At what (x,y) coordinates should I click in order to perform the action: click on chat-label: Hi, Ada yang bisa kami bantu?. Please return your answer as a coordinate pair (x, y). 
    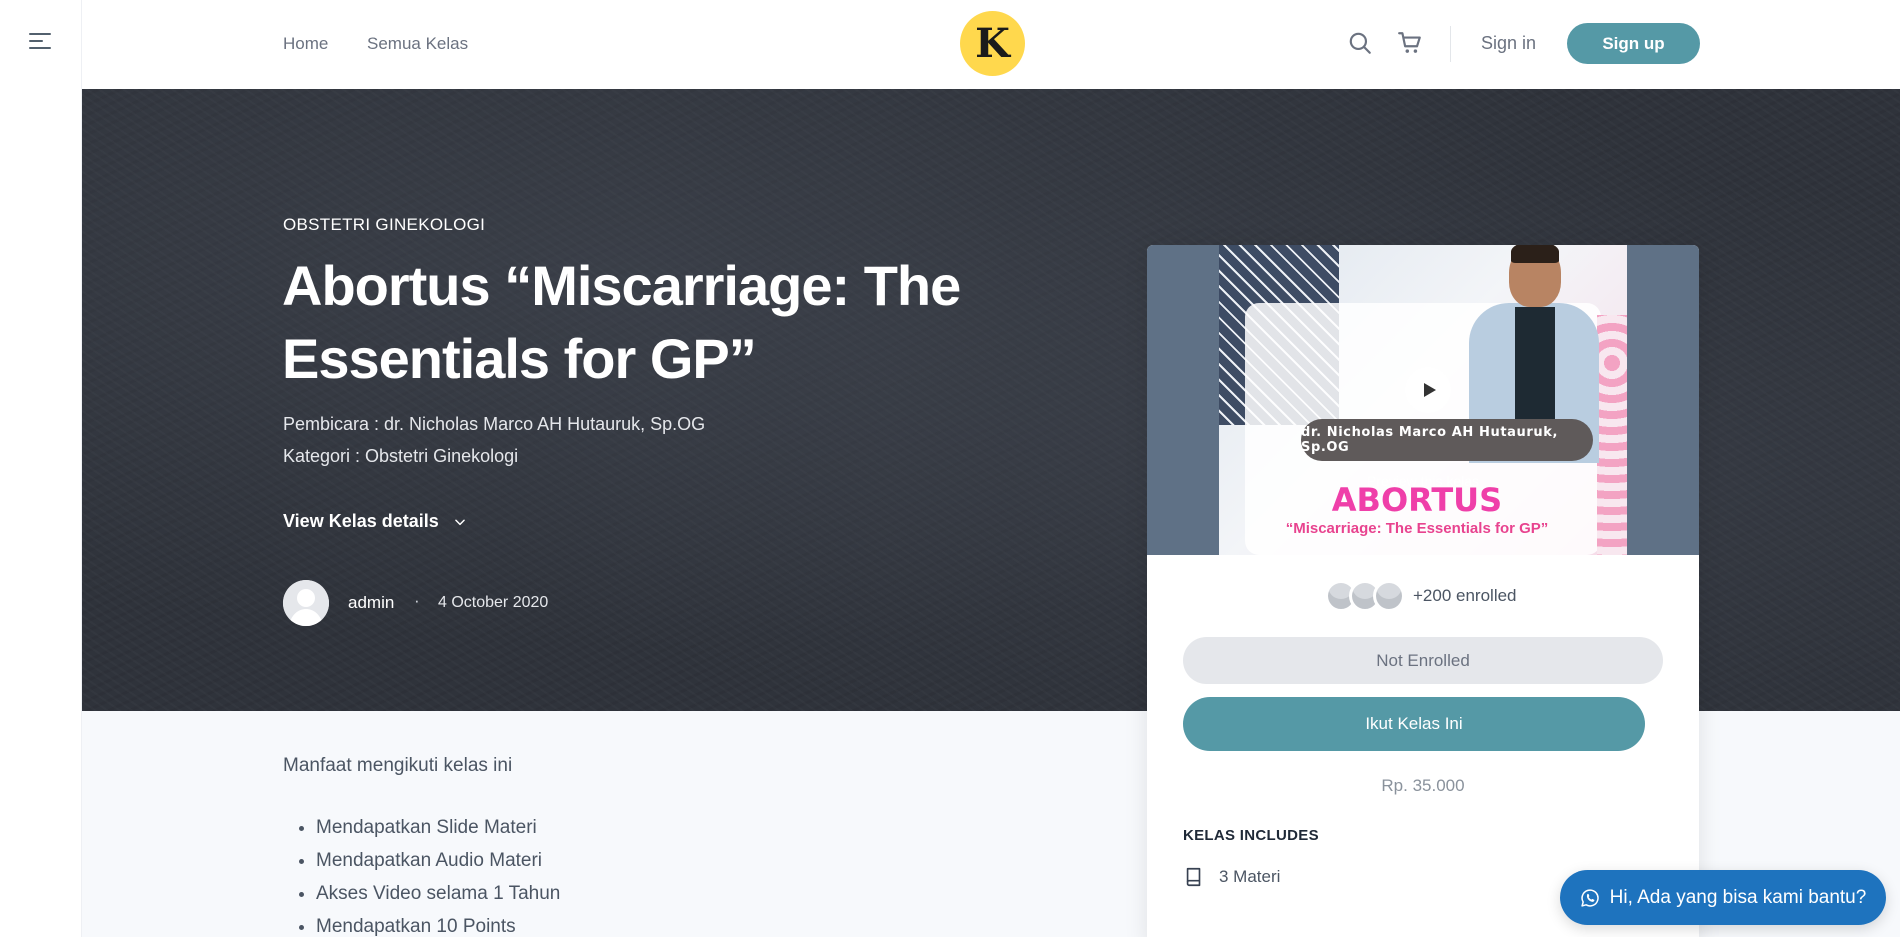
    Looking at the image, I should click on (1738, 897).